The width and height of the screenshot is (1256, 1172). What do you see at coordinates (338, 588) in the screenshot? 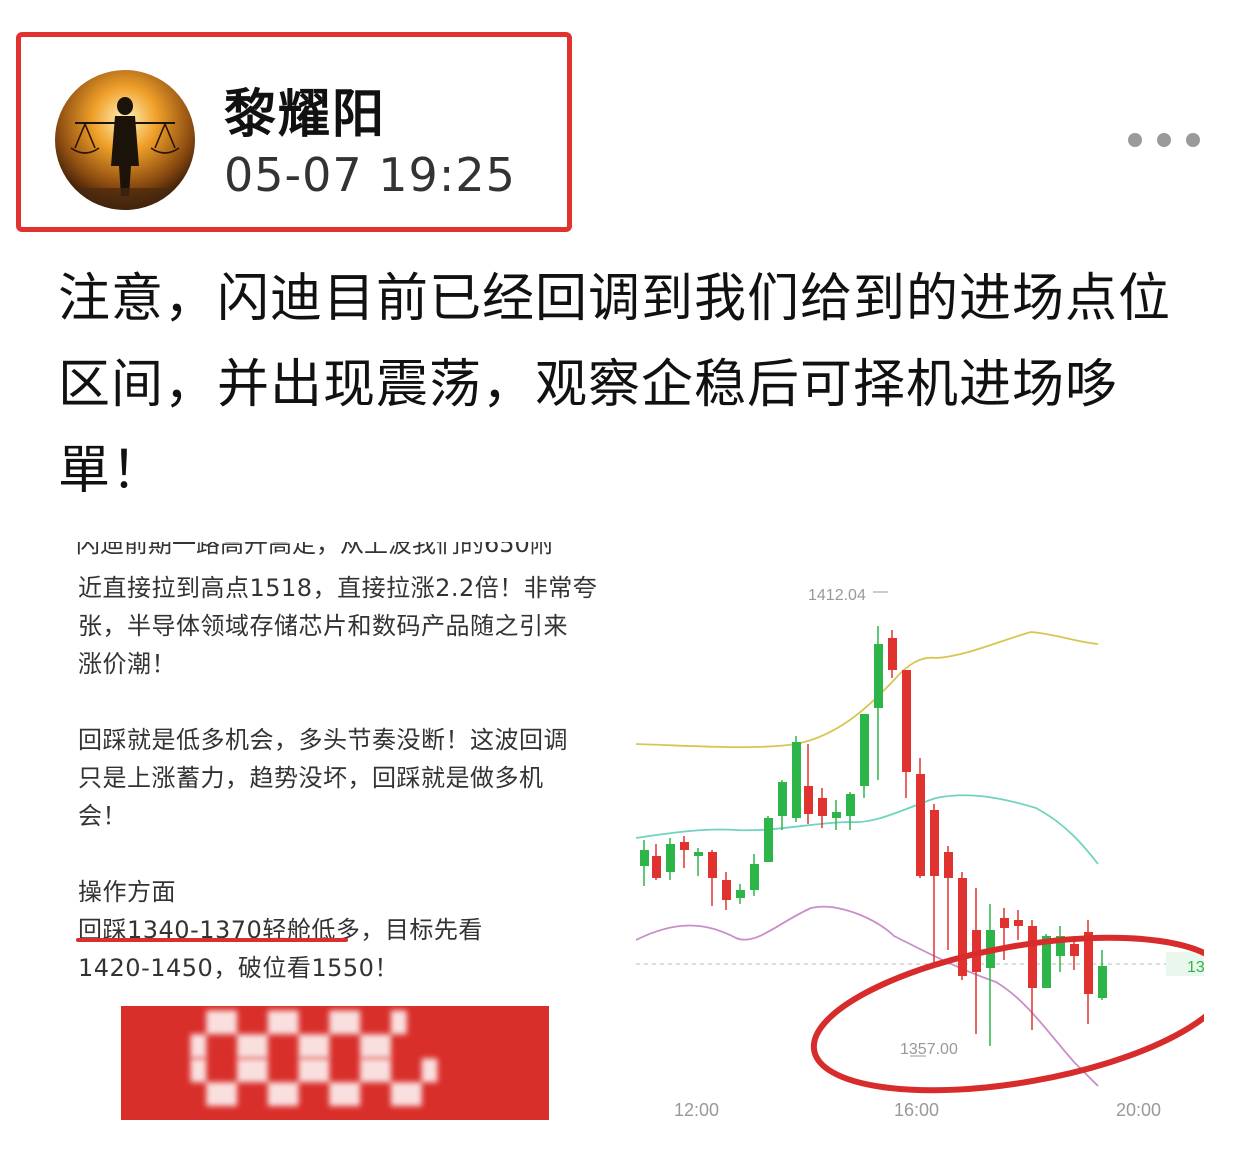
I see `note-line: 近直接拉到高点1518，直接拉涨2.2倍！非常夸` at bounding box center [338, 588].